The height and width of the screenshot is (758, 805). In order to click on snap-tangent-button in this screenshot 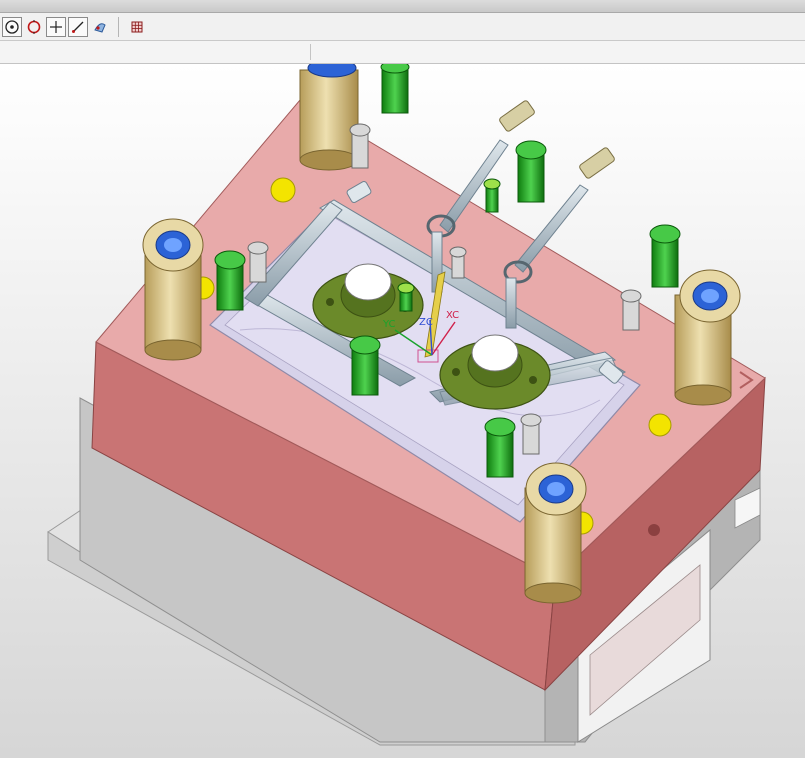, I will do `click(100, 27)`.